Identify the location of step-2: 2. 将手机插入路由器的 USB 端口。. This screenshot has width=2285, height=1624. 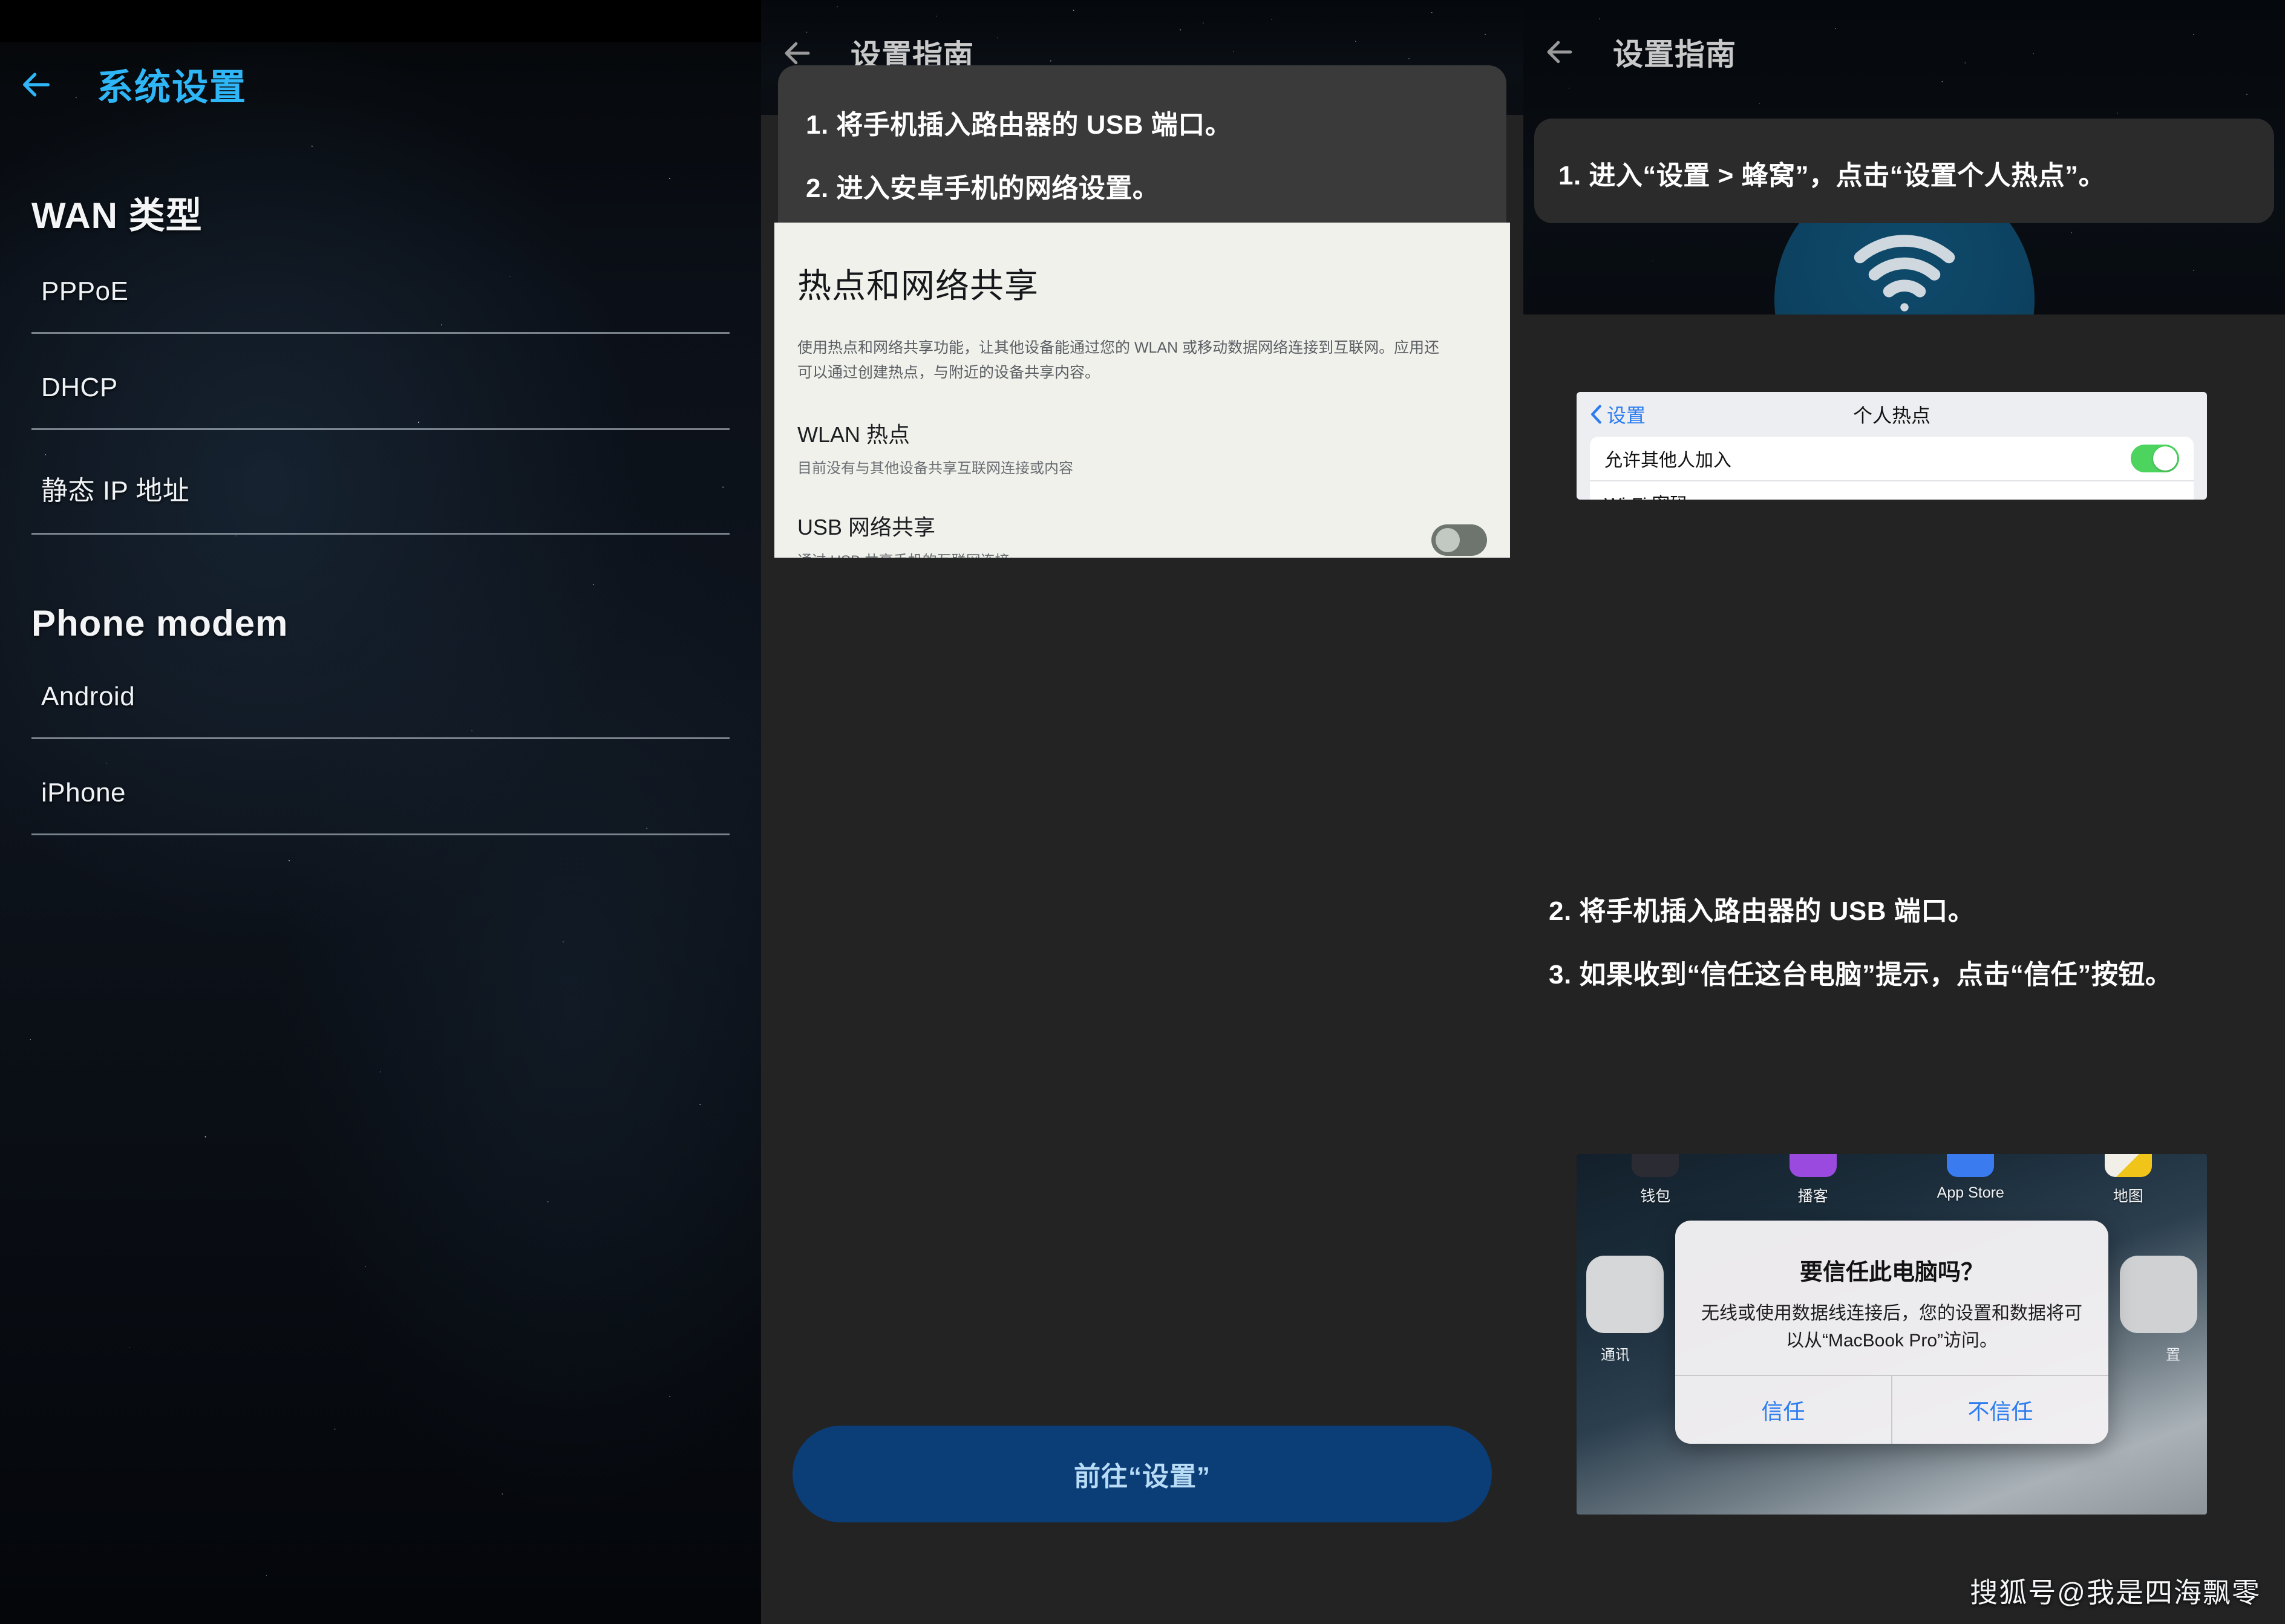
(1762, 911).